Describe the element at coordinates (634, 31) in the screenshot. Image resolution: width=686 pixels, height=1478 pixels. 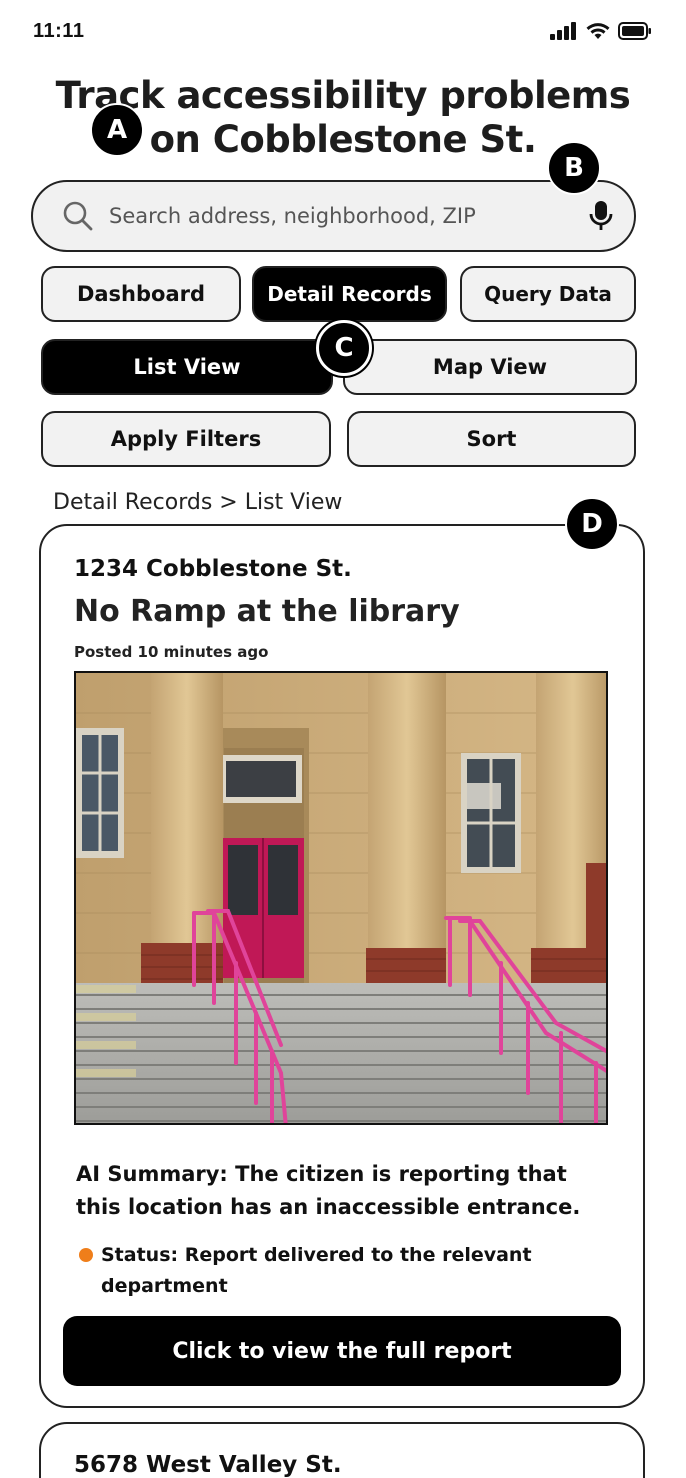
I see `battery-icon` at that location.